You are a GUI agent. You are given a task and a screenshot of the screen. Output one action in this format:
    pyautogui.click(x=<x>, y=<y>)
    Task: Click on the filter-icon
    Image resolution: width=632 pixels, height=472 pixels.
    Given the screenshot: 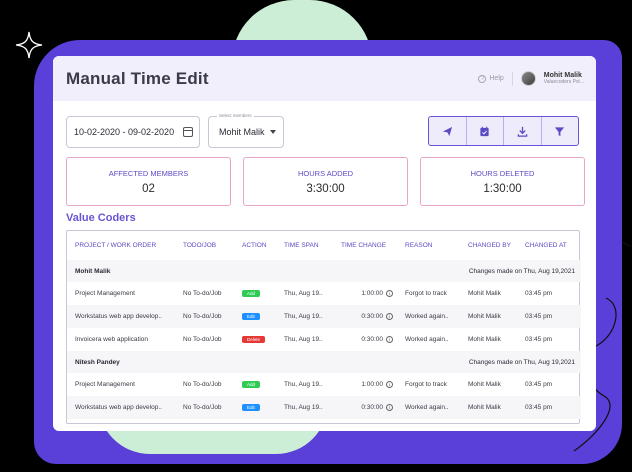 What is the action you would take?
    pyautogui.click(x=560, y=131)
    